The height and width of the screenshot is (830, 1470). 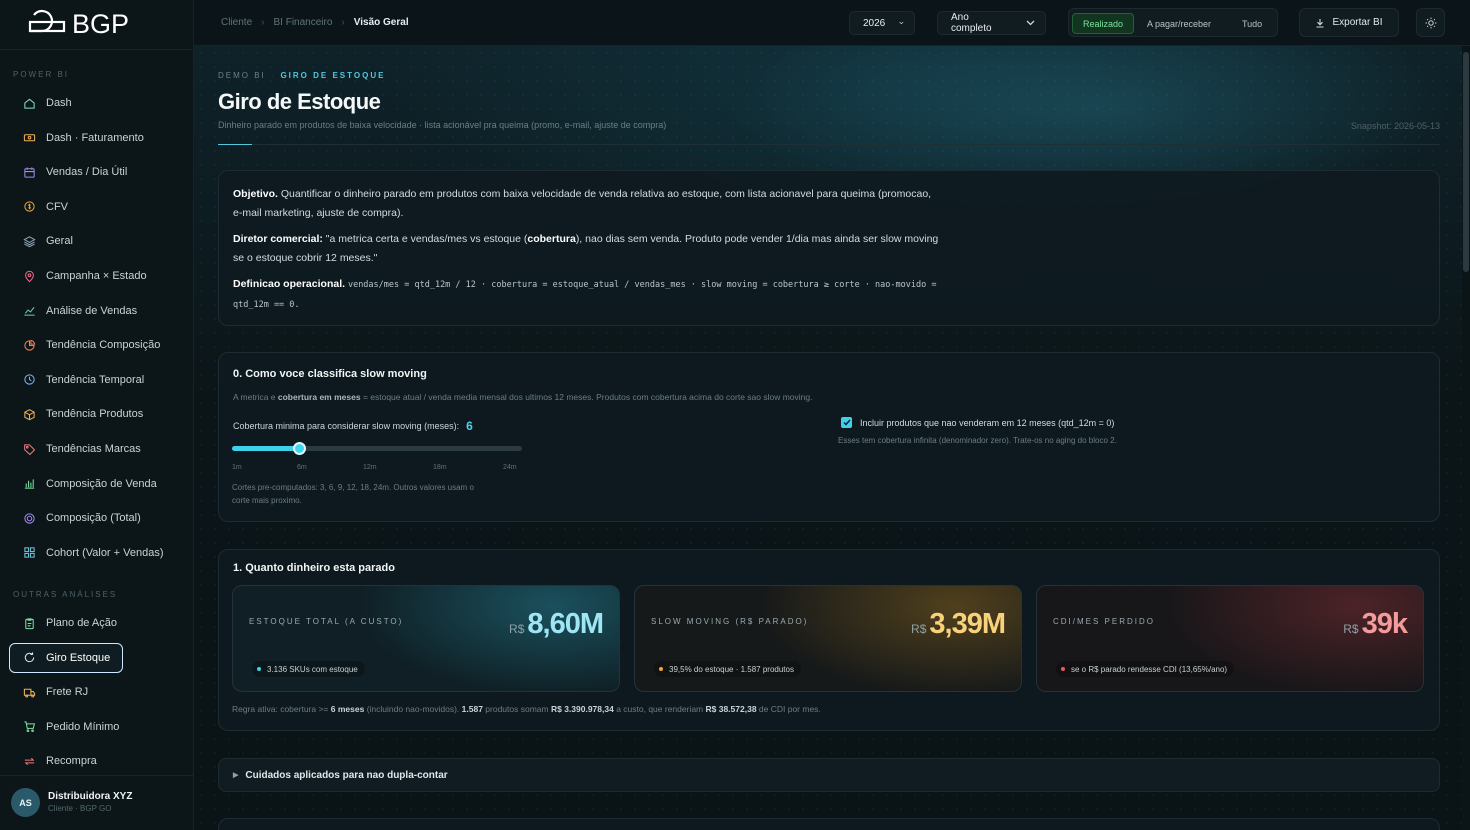 I want to click on sidebar-item-vendas-dia-util: Vendas / Dia Útil, so click(x=97, y=172).